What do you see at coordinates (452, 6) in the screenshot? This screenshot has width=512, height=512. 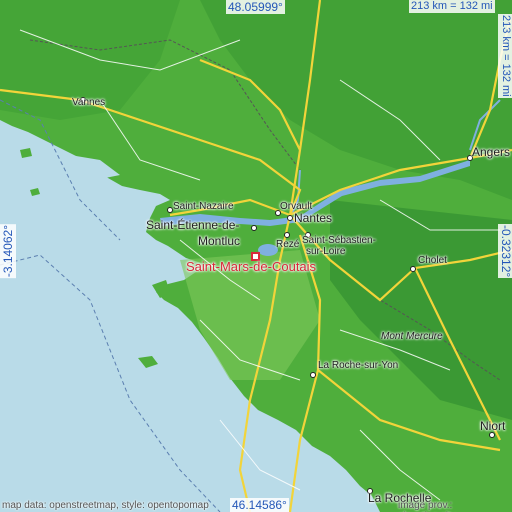 I see `scale-horizontal: 213 km = 132 mi` at bounding box center [452, 6].